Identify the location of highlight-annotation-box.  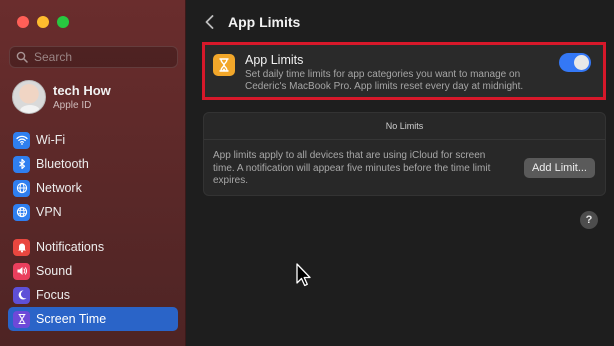
(404, 71).